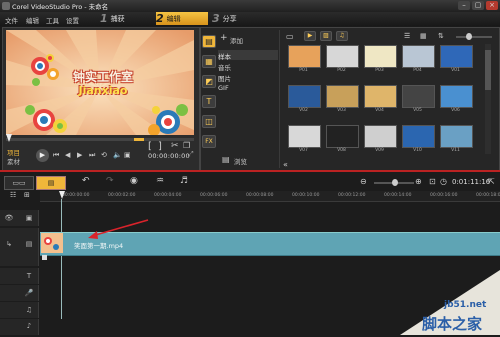 This screenshot has height=337, width=500. I want to click on watermark-name: 脚本之家, so click(452, 324).